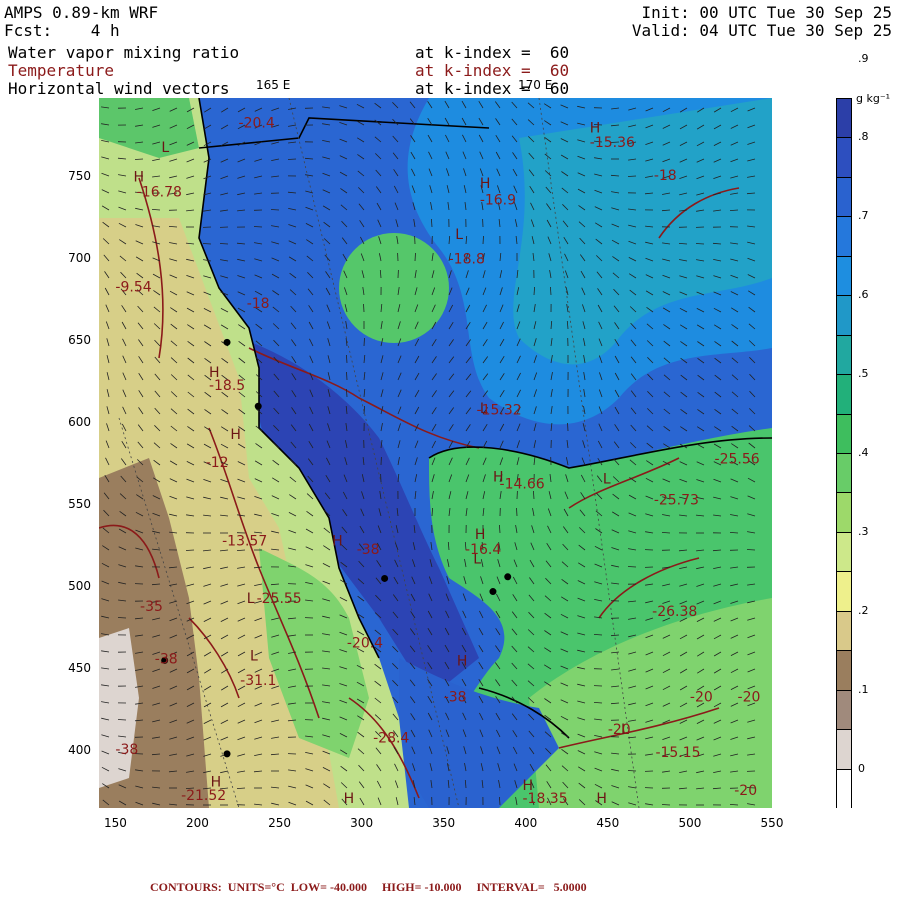 This screenshot has width=900, height=900. What do you see at coordinates (79, 257) in the screenshot?
I see `y-tick-label: 700` at bounding box center [79, 257].